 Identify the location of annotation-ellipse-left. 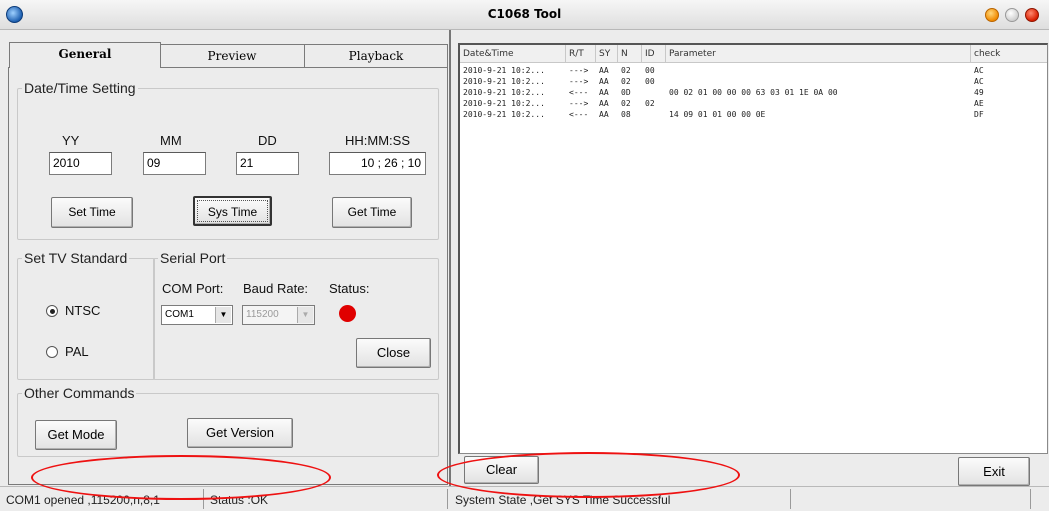
(181, 477).